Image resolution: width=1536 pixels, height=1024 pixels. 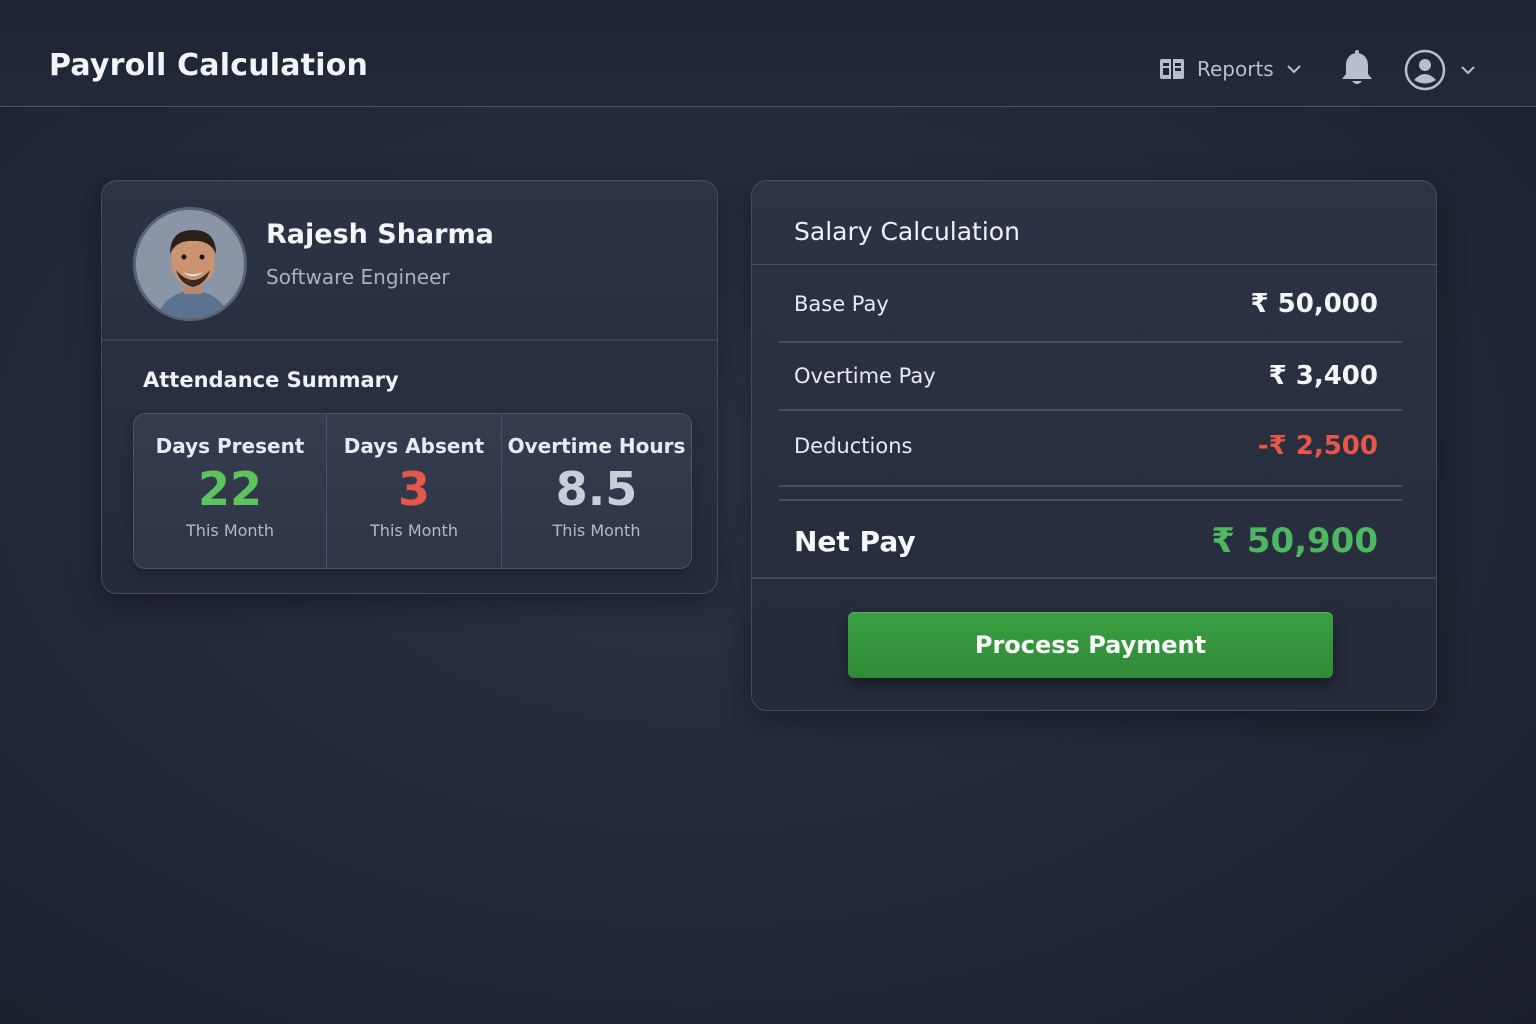 I want to click on net-pay-value: ₹ 50,900, so click(x=1294, y=541).